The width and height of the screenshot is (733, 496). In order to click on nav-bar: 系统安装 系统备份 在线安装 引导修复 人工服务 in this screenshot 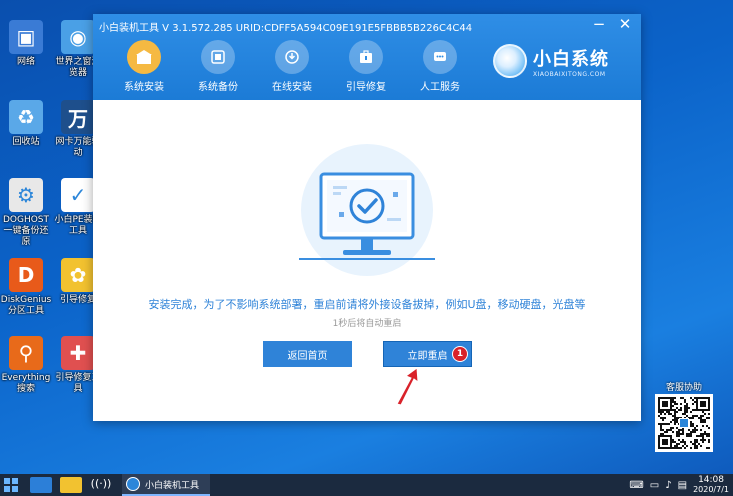, I will do `click(292, 66)`.